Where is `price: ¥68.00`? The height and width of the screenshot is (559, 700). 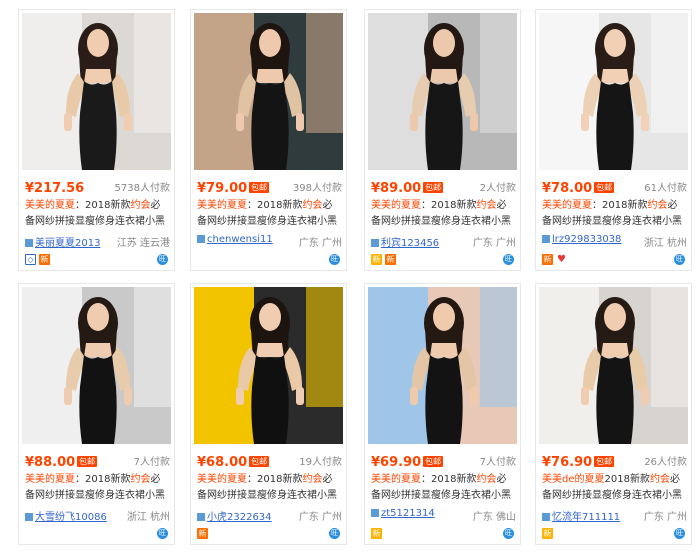 price: ¥68.00 is located at coordinates (222, 462).